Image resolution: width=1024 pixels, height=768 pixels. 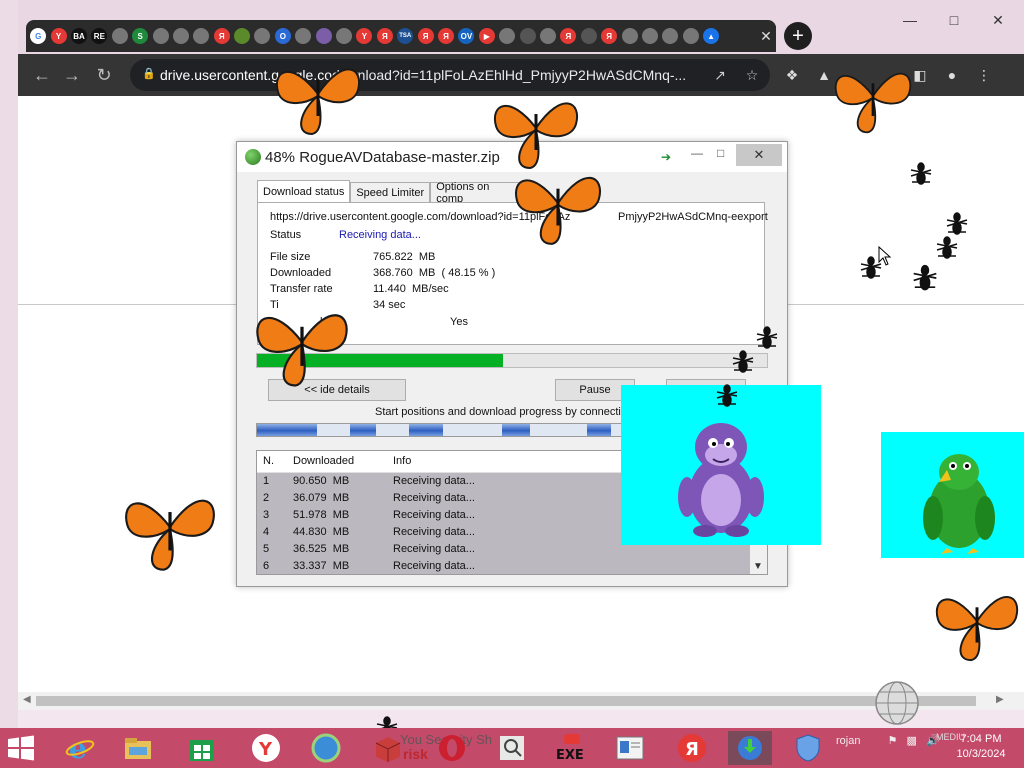 I want to click on column-header-info: Info, so click(x=402, y=461).